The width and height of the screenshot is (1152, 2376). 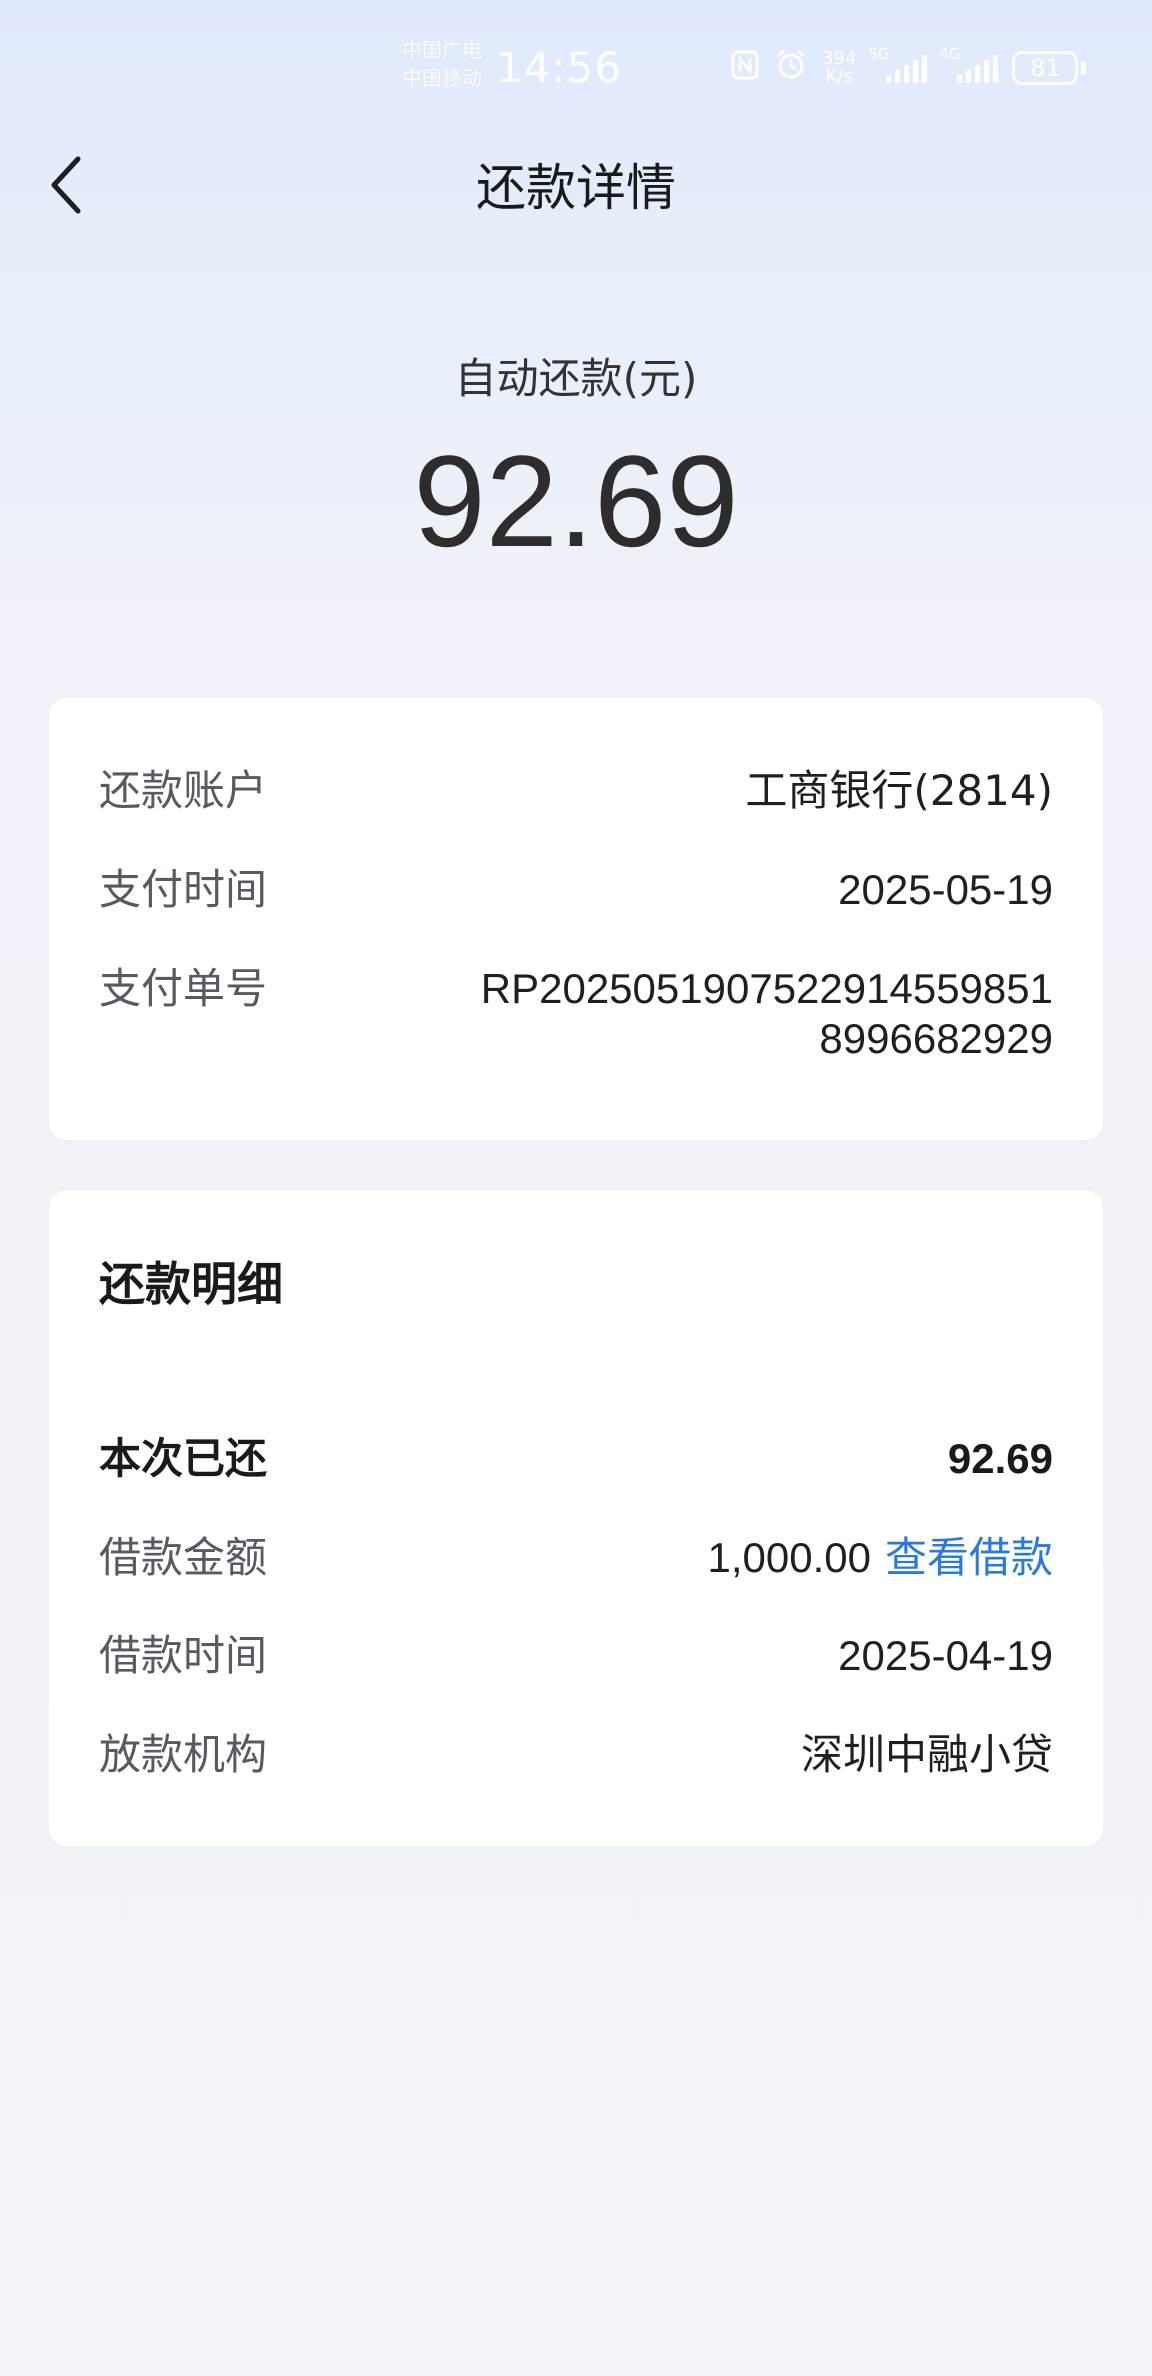 I want to click on amount-label: 自动还款(元), so click(x=576, y=378).